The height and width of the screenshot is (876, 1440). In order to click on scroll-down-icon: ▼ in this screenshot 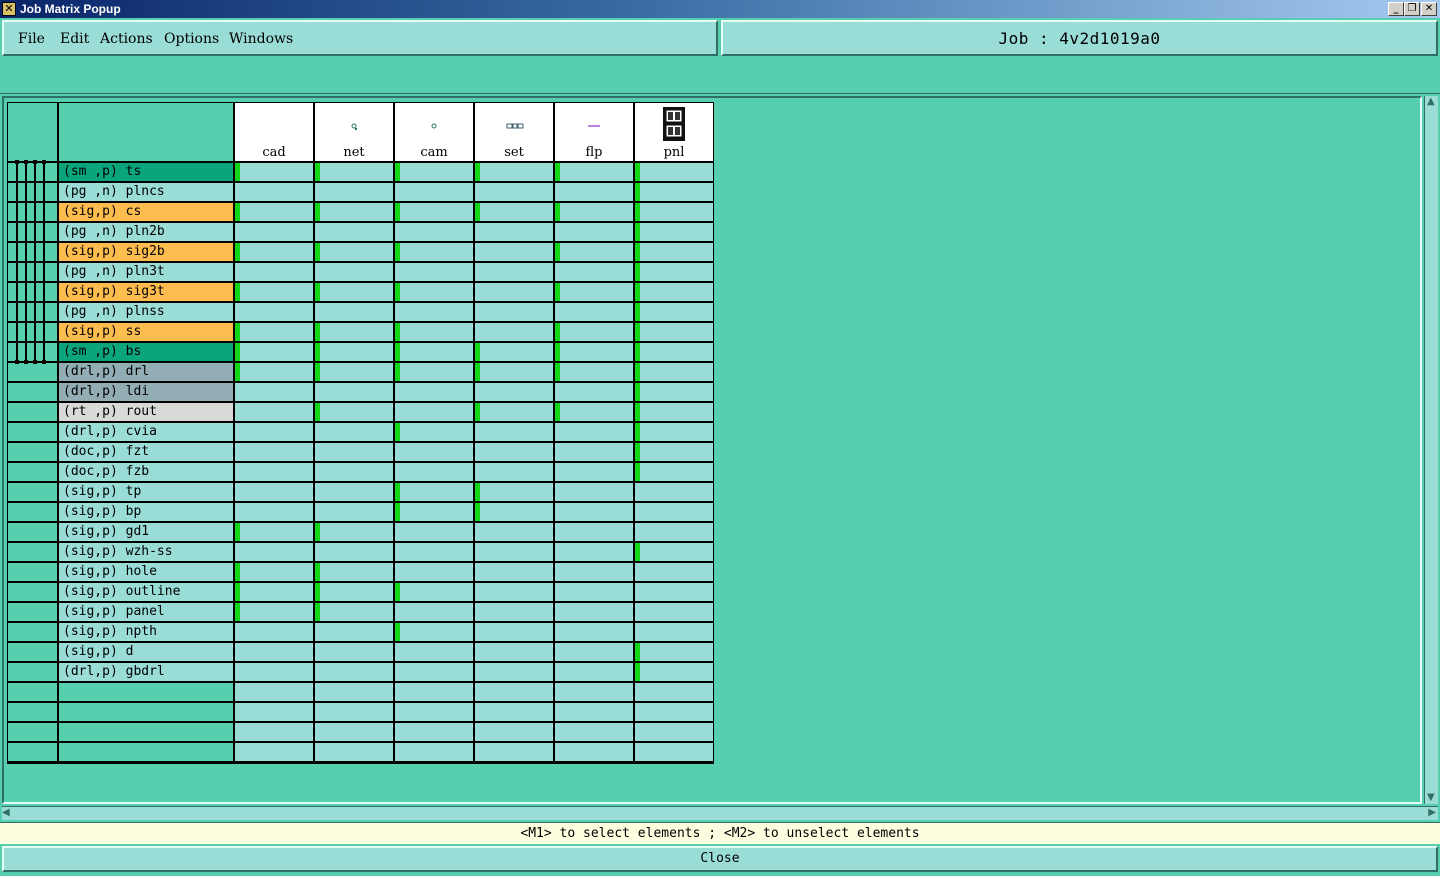, I will do `click(1431, 798)`.